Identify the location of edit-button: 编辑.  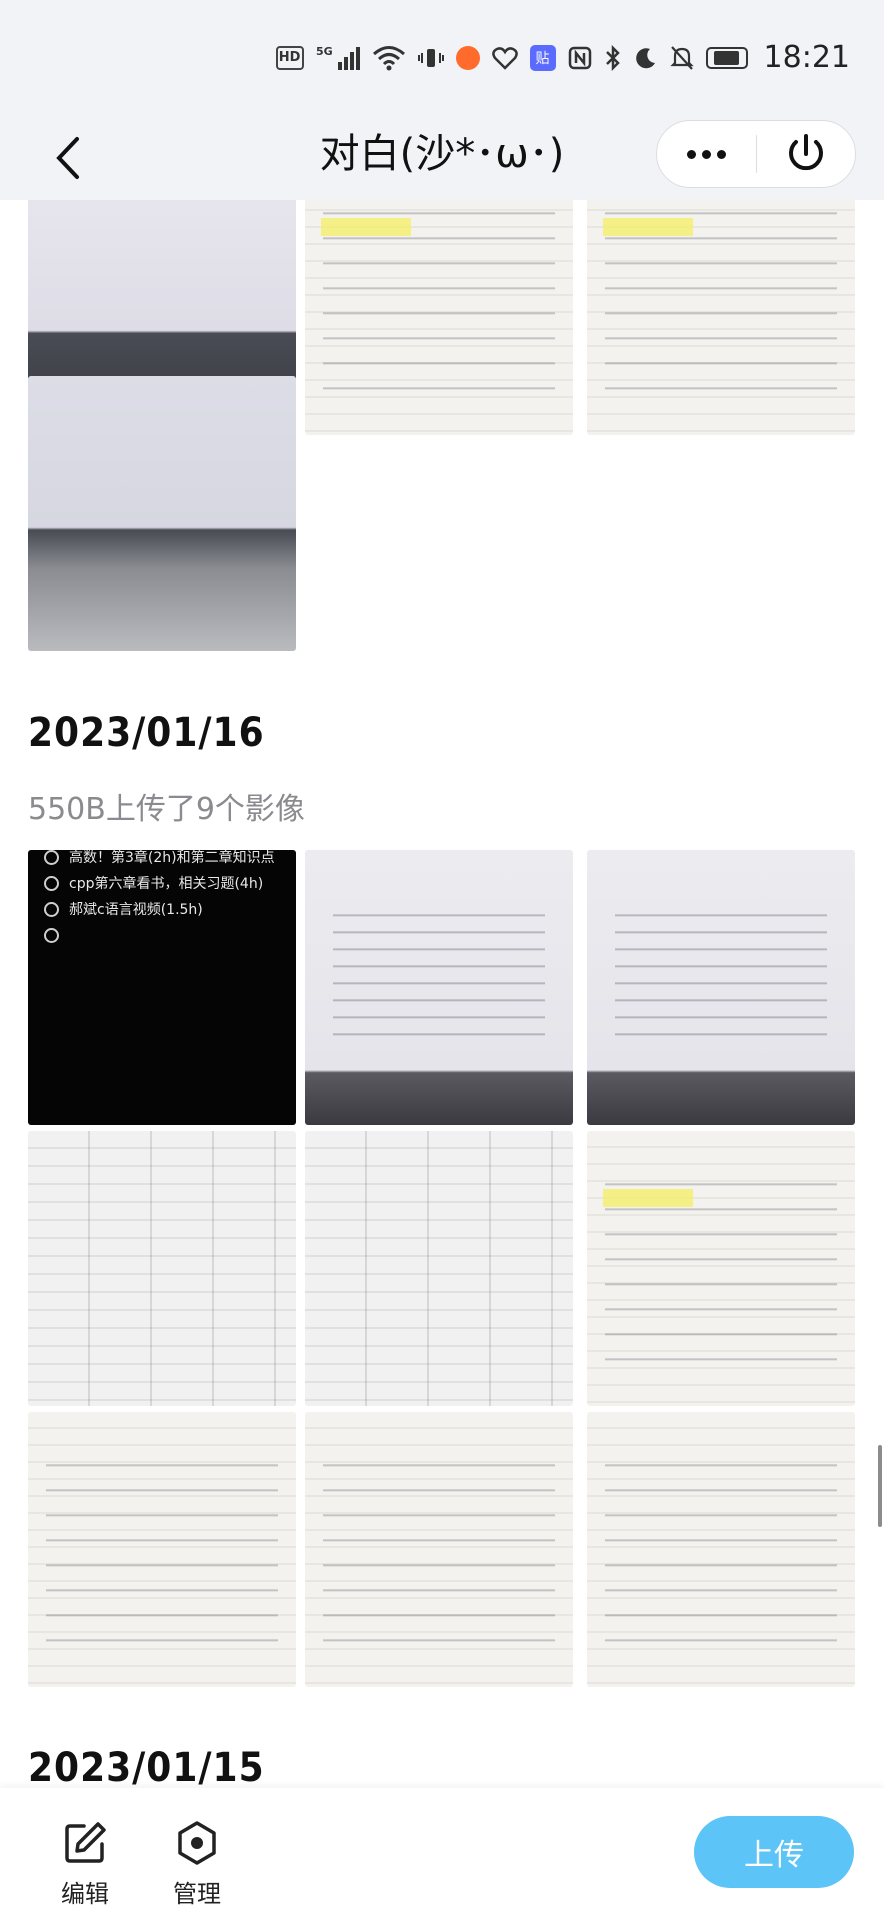
(85, 1864).